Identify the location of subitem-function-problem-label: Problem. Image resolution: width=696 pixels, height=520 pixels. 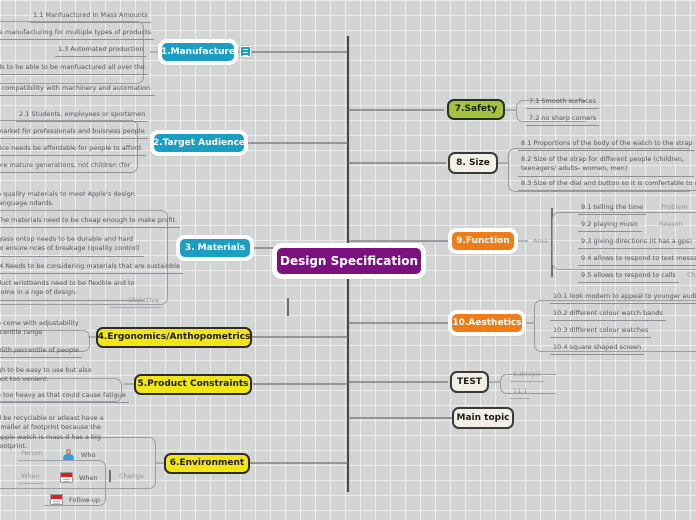
(674, 208).